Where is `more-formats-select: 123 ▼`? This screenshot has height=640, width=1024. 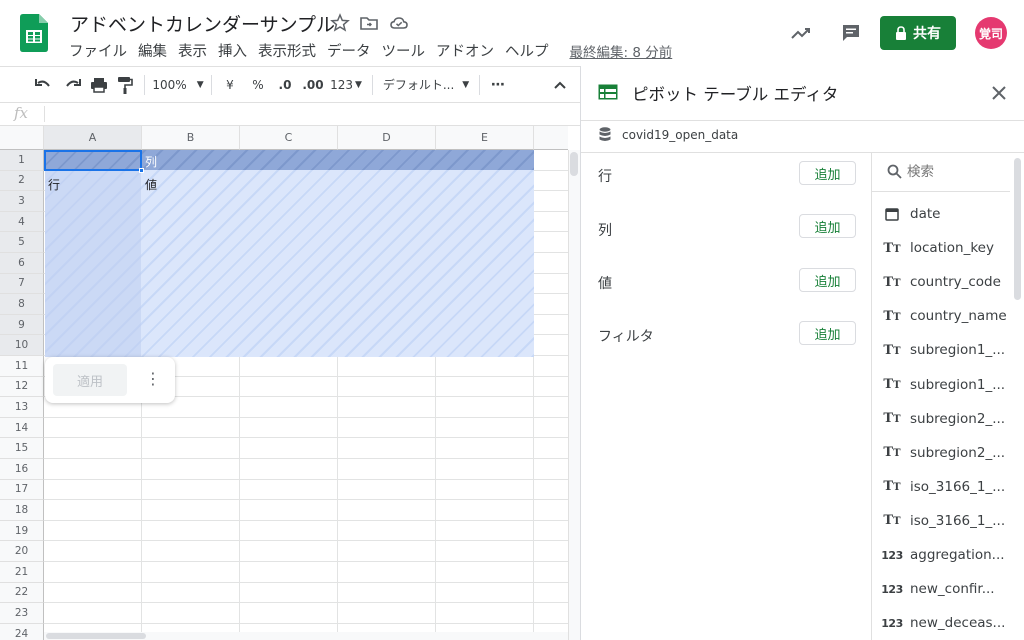 more-formats-select: 123 ▼ is located at coordinates (346, 85).